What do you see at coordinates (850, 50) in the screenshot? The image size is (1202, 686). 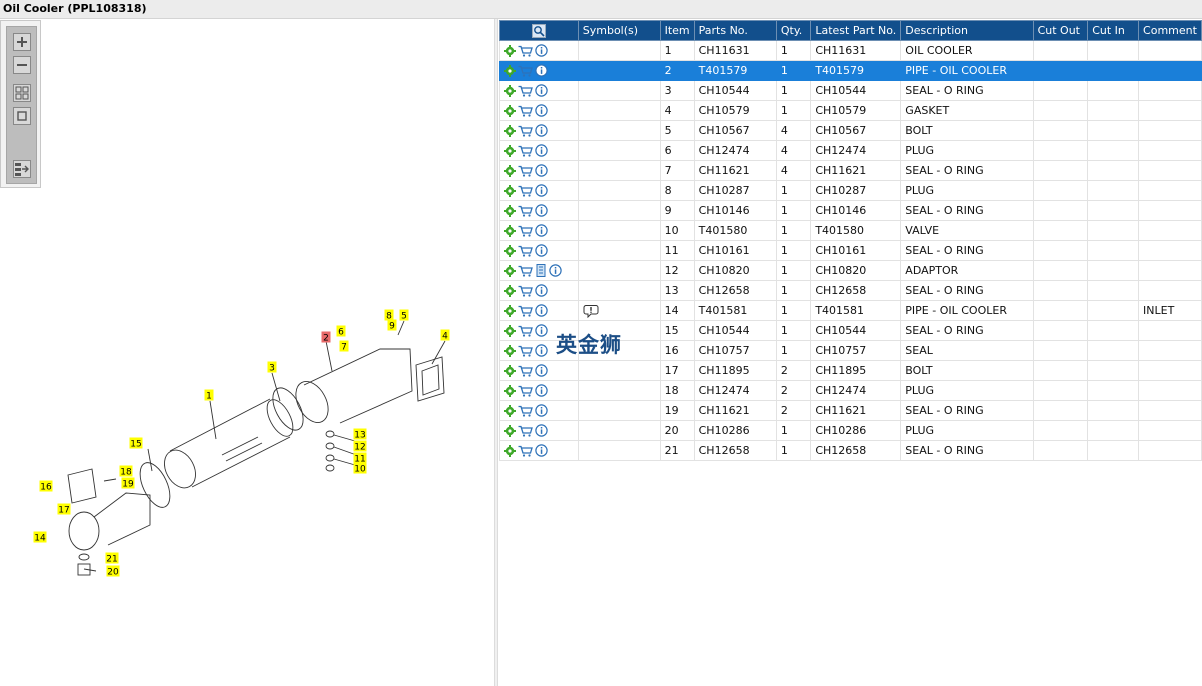 I see `table-row: 1 CH11631 1 CH11631 OIL COOLER` at bounding box center [850, 50].